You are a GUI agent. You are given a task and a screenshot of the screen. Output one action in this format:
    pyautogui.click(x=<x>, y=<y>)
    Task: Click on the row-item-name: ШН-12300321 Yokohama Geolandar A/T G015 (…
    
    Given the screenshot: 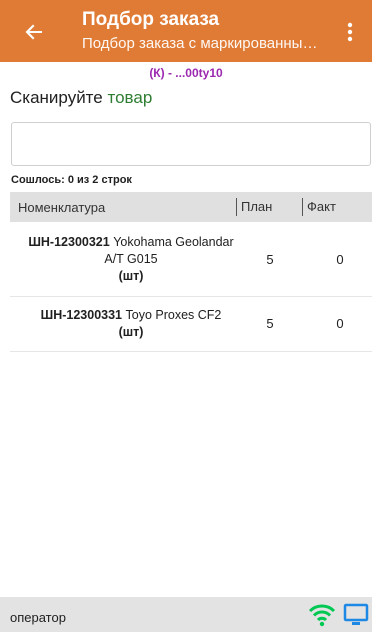 What is the action you would take?
    pyautogui.click(x=131, y=259)
    